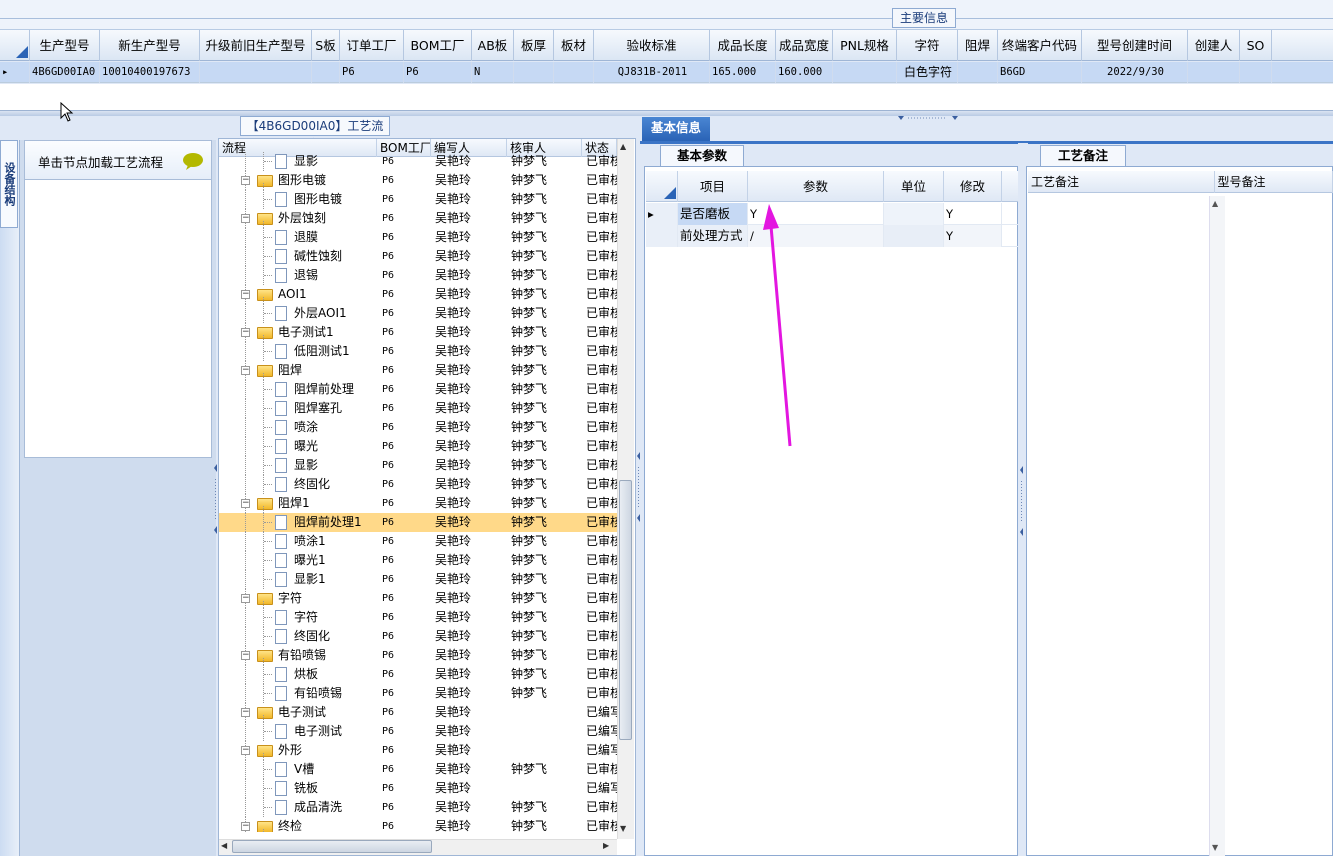  Describe the element at coordinates (418, 218) in the screenshot. I see `tree-row: − 外层蚀刻 P6 吴艳玲 钟梦飞 已审核` at that location.